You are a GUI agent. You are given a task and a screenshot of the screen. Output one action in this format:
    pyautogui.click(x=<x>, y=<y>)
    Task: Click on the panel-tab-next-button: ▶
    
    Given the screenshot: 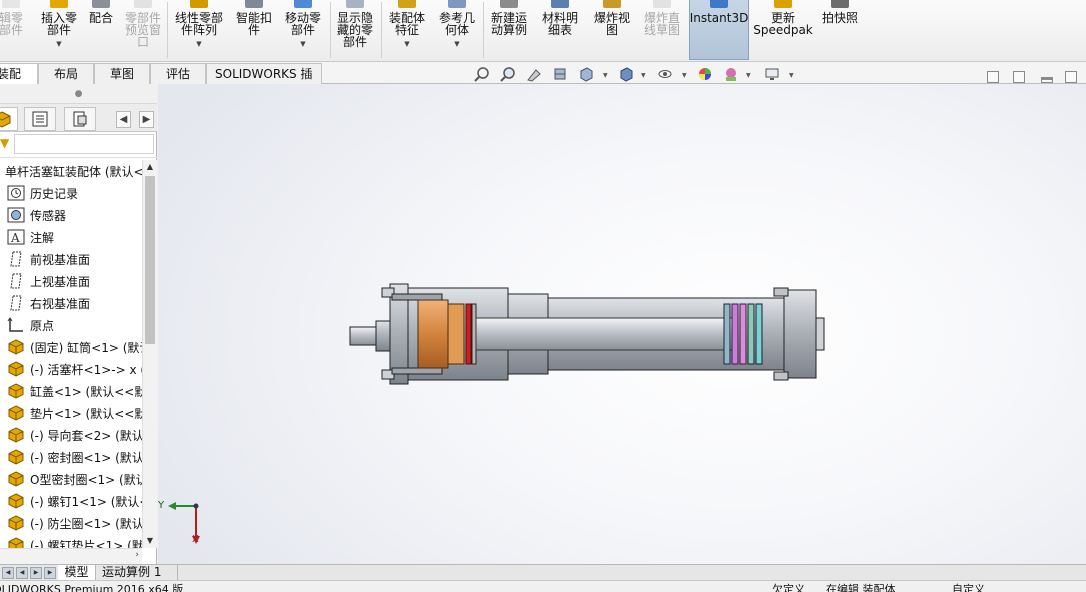 What is the action you would take?
    pyautogui.click(x=146, y=119)
    